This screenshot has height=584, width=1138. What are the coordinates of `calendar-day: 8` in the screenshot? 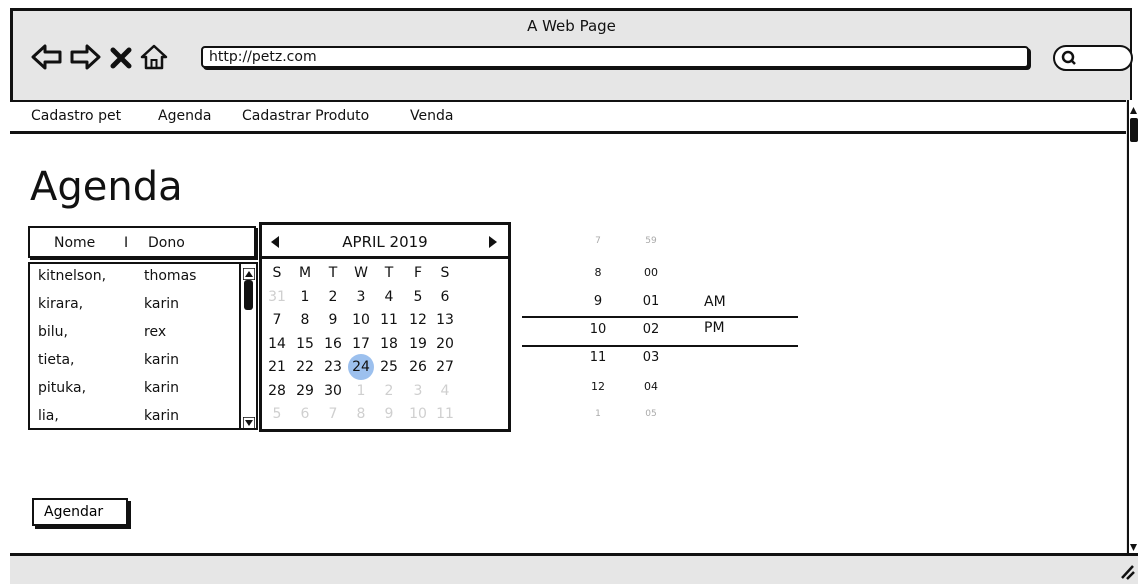 It's located at (305, 320).